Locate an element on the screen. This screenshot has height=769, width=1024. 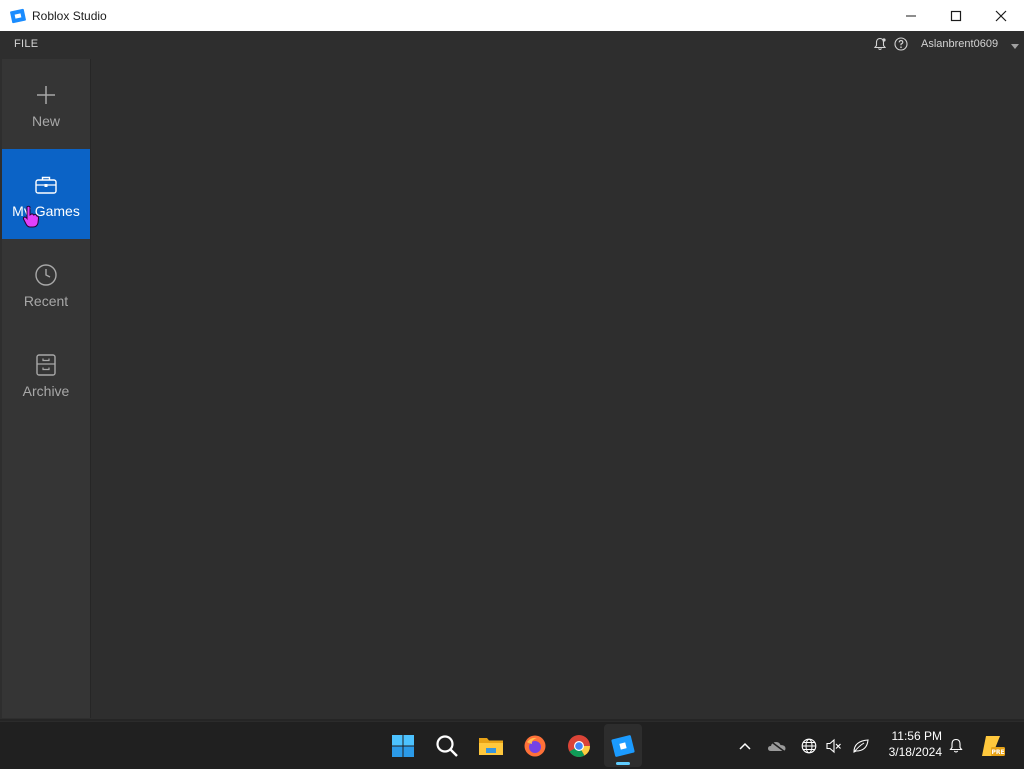
file-explorer-icon is located at coordinates (491, 746).